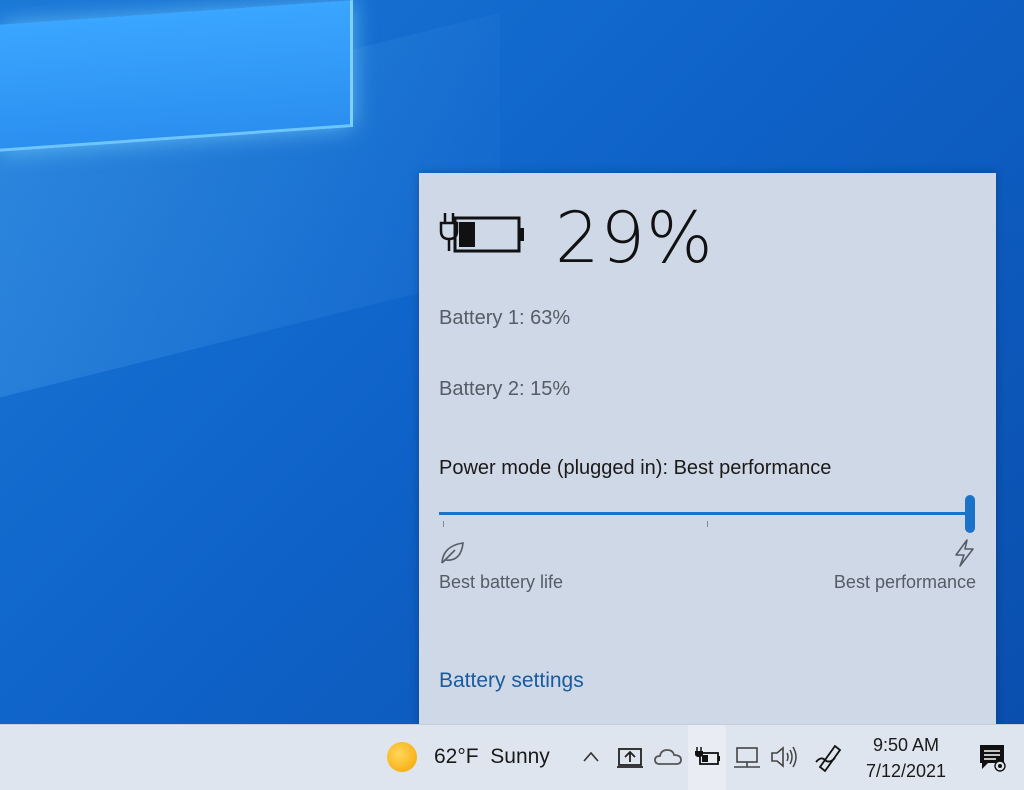 The height and width of the screenshot is (790, 1024). Describe the element at coordinates (906, 745) in the screenshot. I see `clock-time: 9:50 AM` at that location.